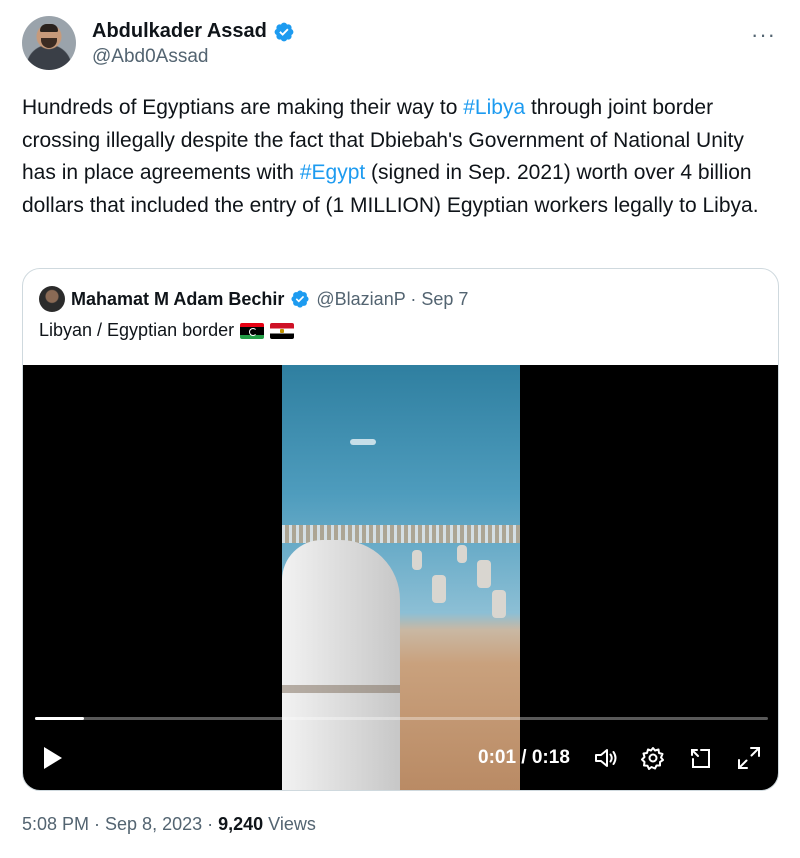 Image resolution: width=800 pixels, height=858 pixels. Describe the element at coordinates (52, 299) in the screenshot. I see `quoted-author-avatar` at that location.